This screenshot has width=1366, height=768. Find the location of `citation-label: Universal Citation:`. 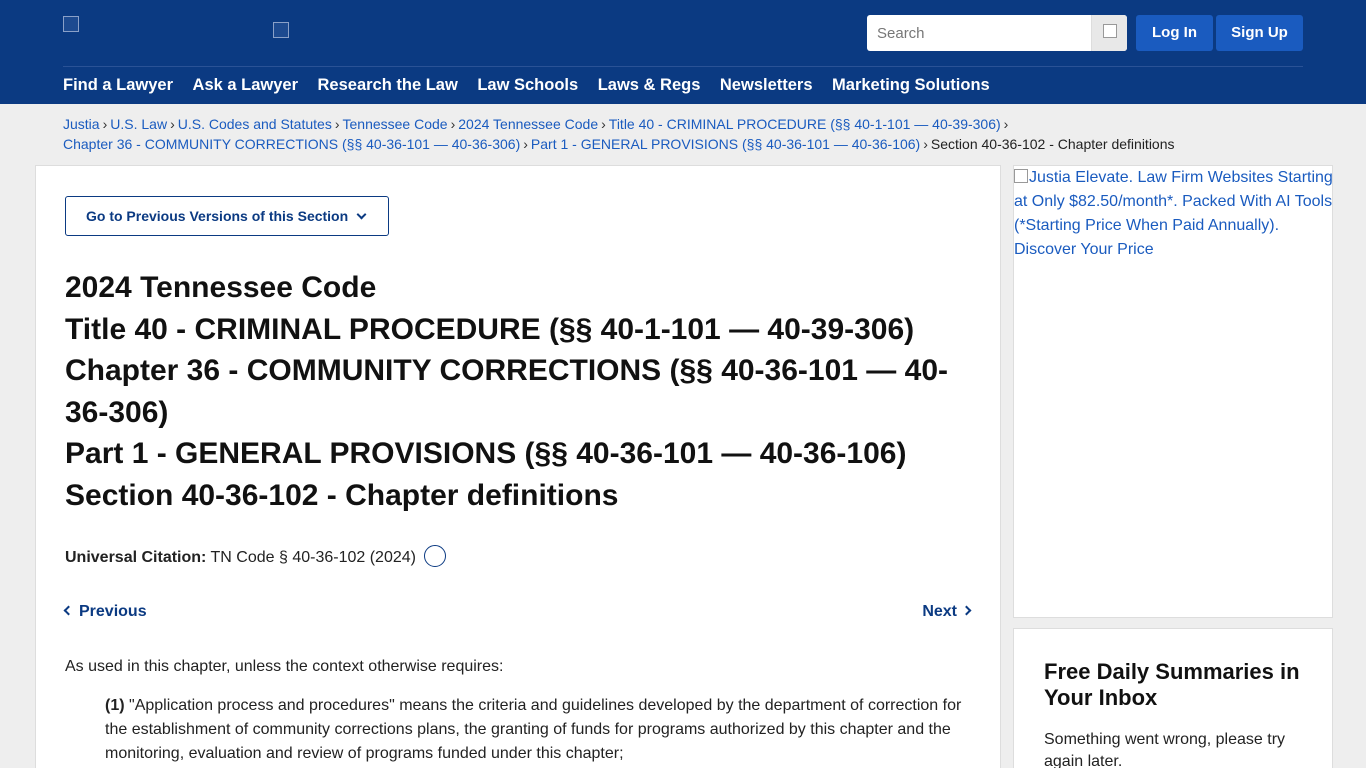

citation-label: Universal Citation: is located at coordinates (136, 558).